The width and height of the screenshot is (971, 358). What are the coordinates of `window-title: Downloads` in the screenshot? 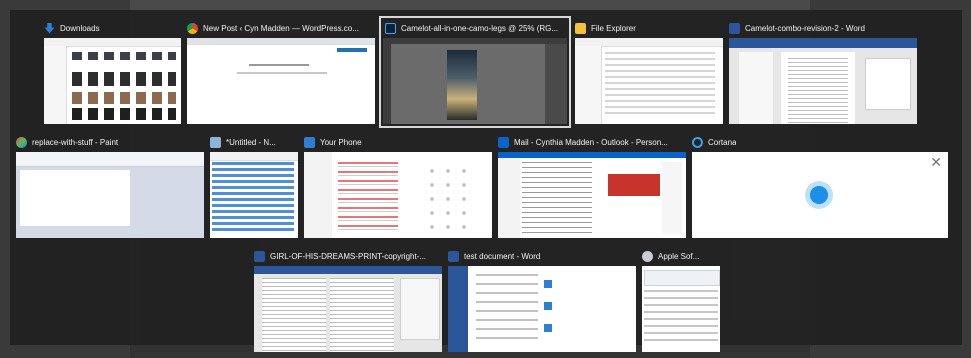 It's located at (80, 28).